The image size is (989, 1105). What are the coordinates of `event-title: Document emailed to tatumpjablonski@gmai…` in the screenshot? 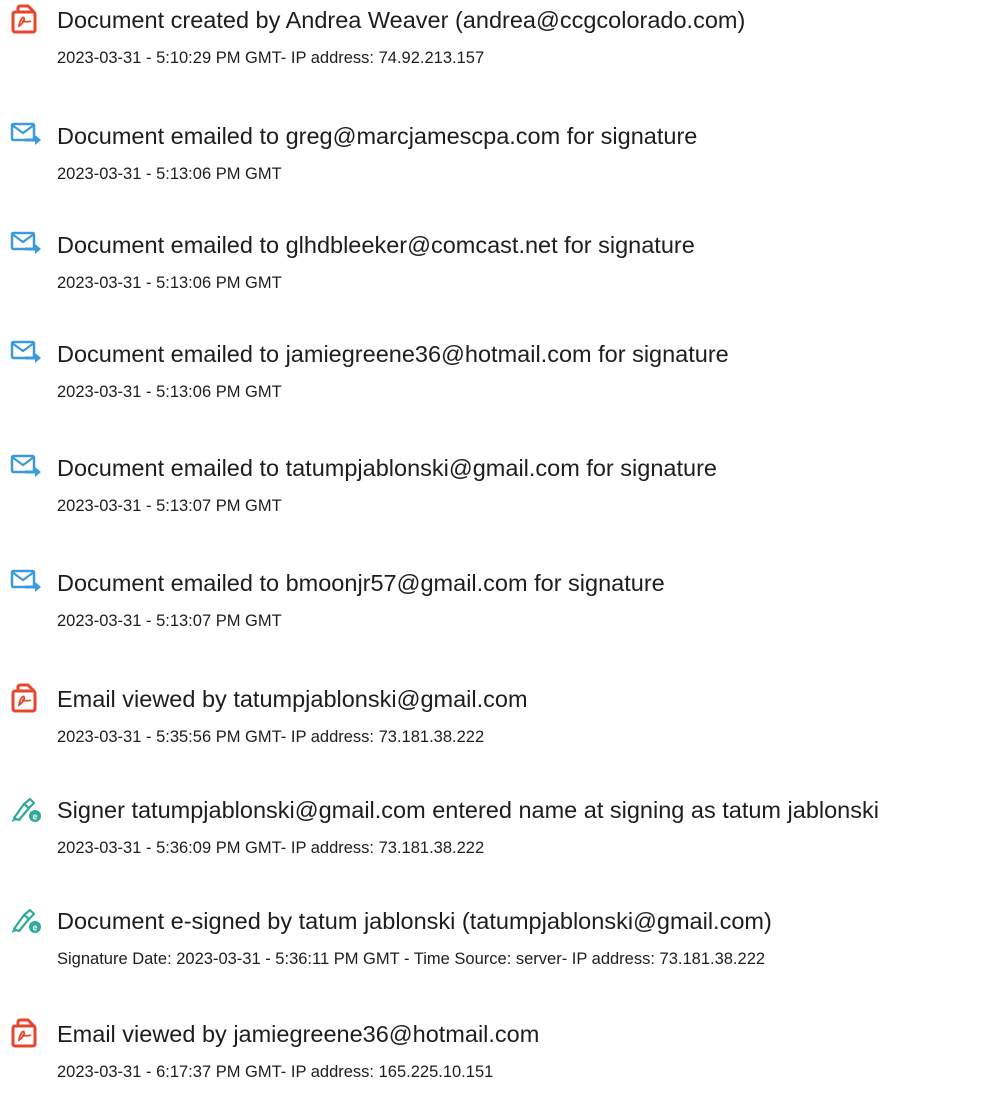 It's located at (387, 468).